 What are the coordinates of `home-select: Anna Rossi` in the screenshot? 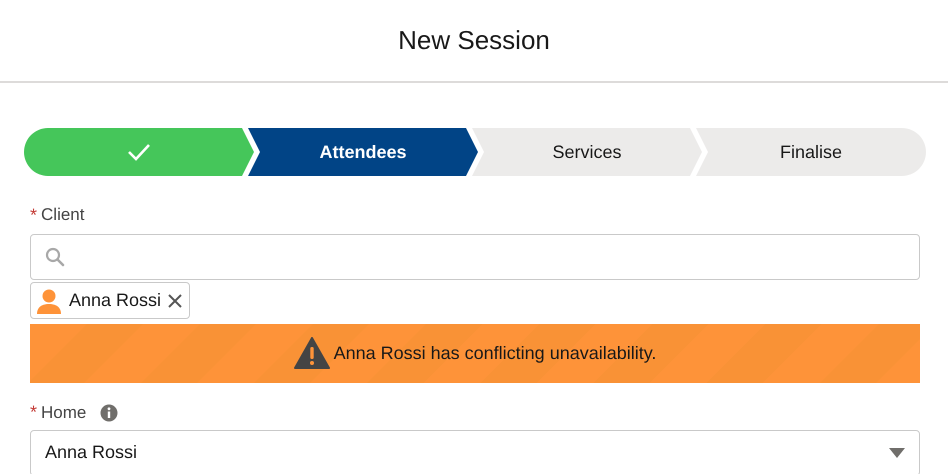 It's located at (475, 452).